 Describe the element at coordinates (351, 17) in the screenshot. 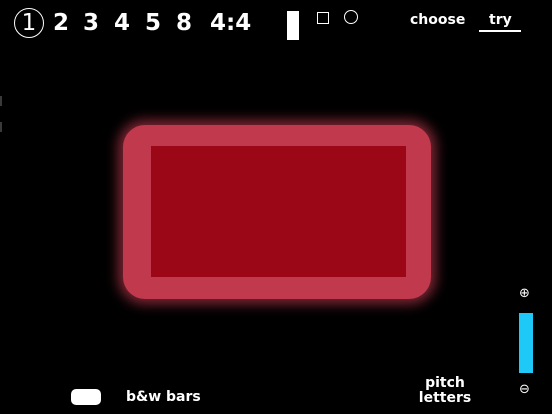

I see `circle-shape-icon` at that location.